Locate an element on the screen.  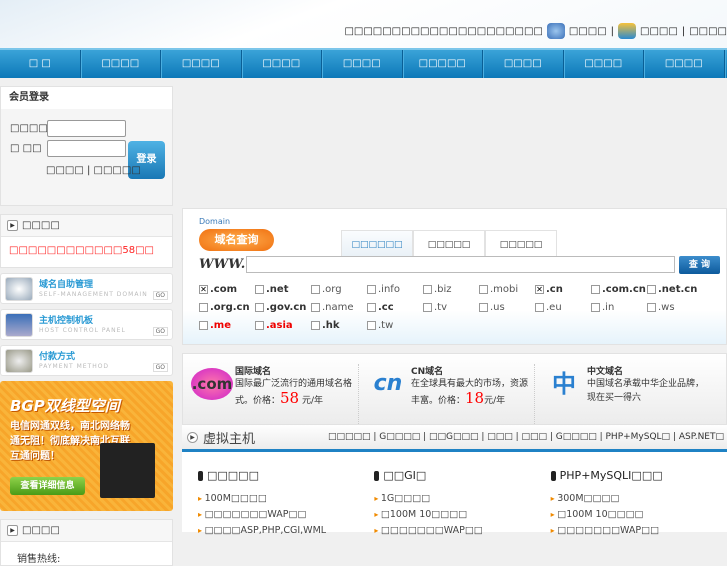
com-logo: .com is located at coordinates (212, 384).